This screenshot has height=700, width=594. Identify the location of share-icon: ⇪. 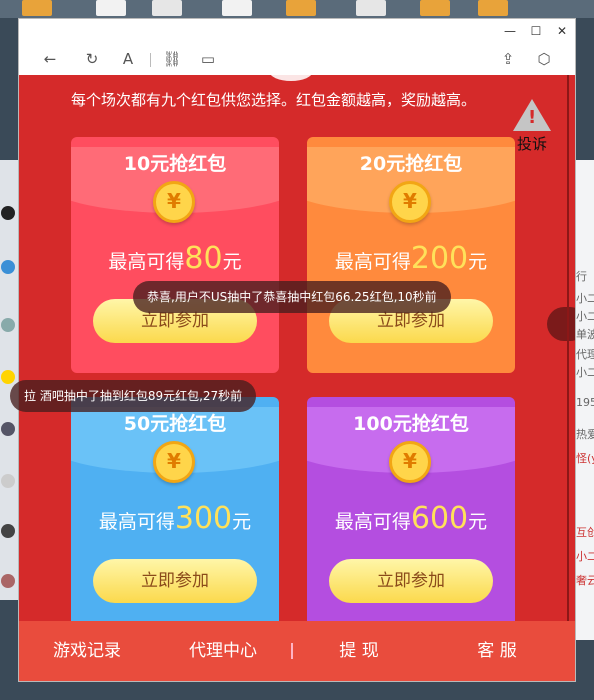
(508, 59).